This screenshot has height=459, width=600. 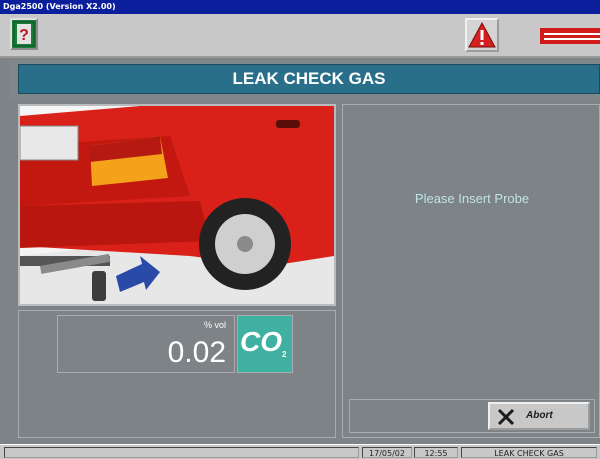 What do you see at coordinates (570, 36) in the screenshot?
I see `brand-logo` at bounding box center [570, 36].